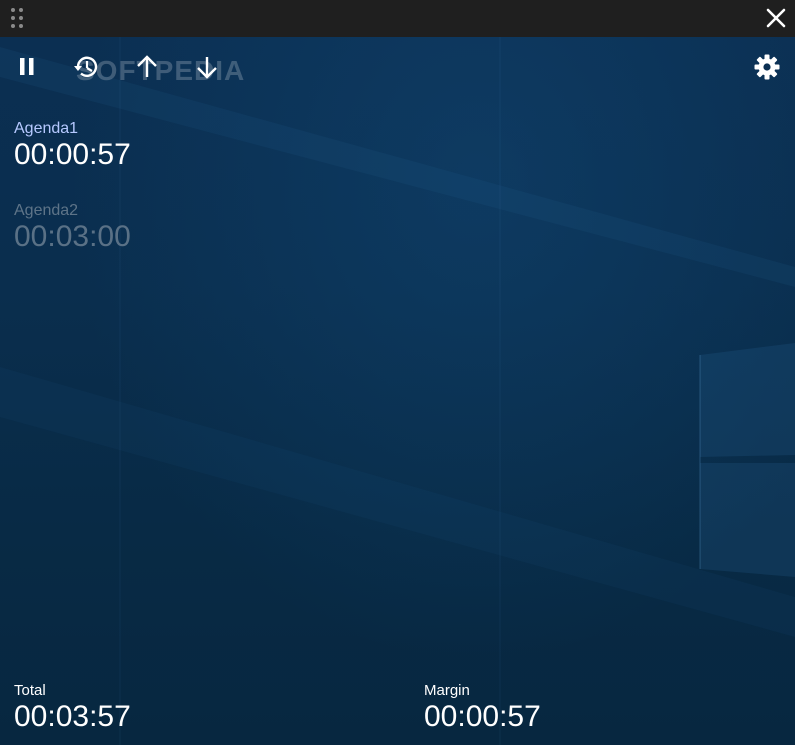 Image resolution: width=795 pixels, height=745 pixels. I want to click on pause-icon, so click(27, 67).